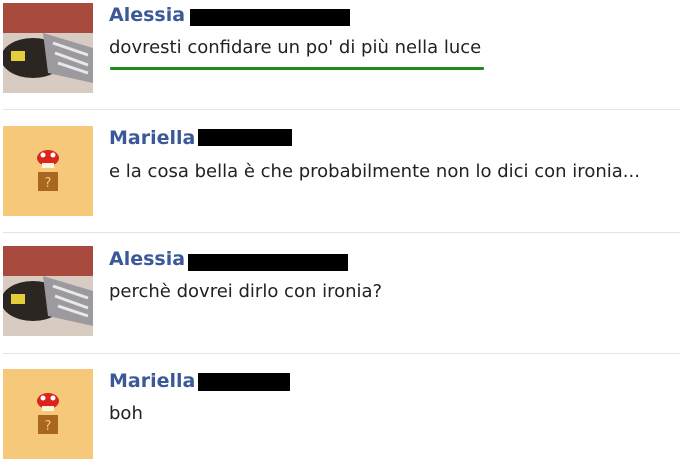 The height and width of the screenshot is (466, 680). I want to click on text-underline, so click(297, 68).